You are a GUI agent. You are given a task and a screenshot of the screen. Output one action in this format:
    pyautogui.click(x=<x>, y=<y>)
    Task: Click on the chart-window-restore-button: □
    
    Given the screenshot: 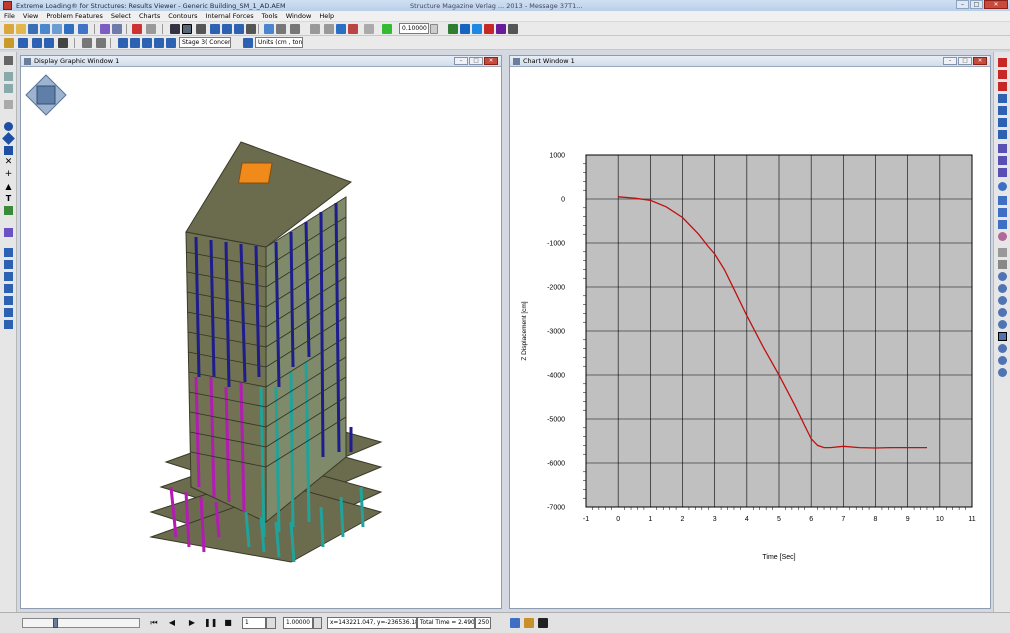 What is the action you would take?
    pyautogui.click(x=965, y=61)
    